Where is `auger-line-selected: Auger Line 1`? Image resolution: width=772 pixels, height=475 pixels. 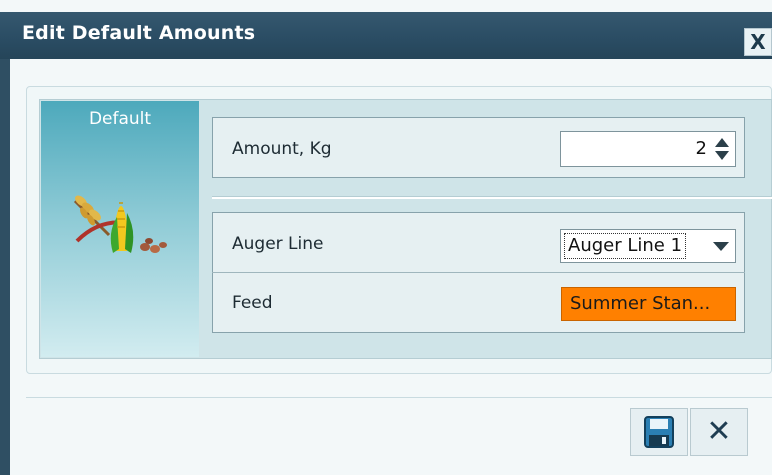 auger-line-selected: Auger Line 1 is located at coordinates (625, 246).